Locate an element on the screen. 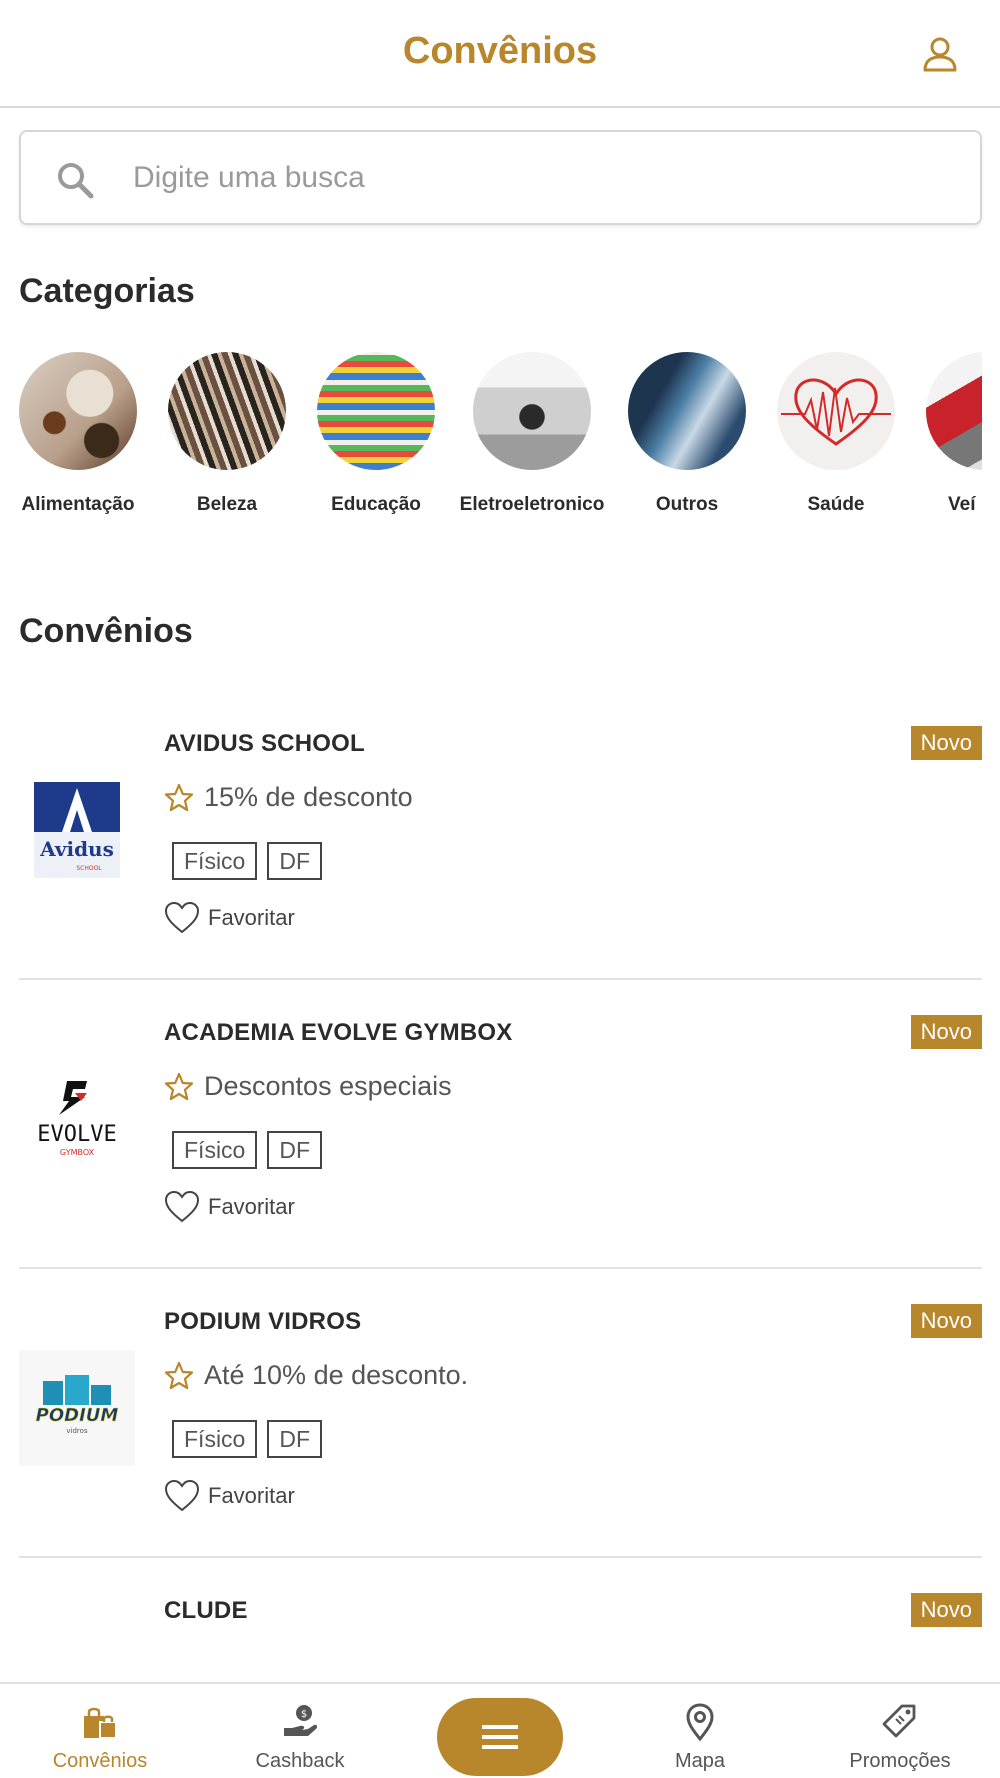 This screenshot has width=1000, height=1778. category-alimentacao: Alimentação is located at coordinates (86, 434).